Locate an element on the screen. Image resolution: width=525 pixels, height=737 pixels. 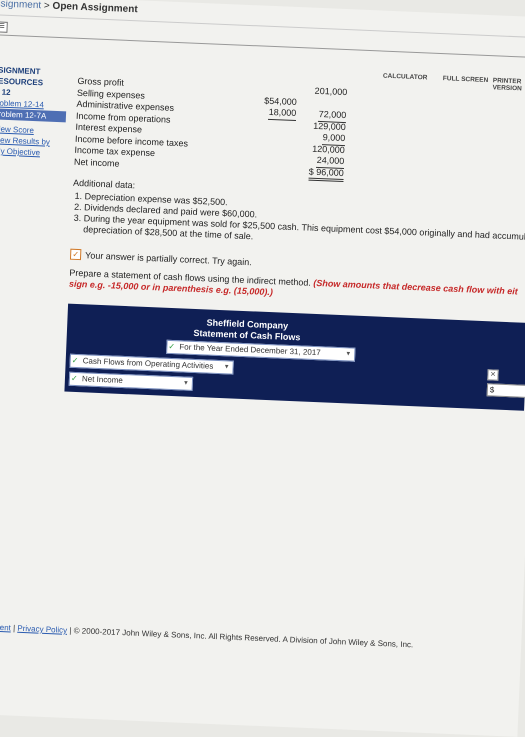
tab-full-screen: FULL SCREEN is located at coordinates (466, 79).